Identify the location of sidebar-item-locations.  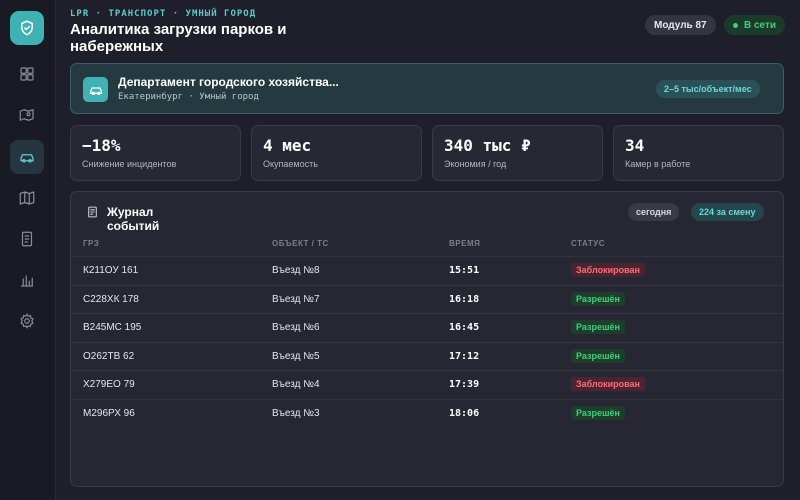
(27, 115).